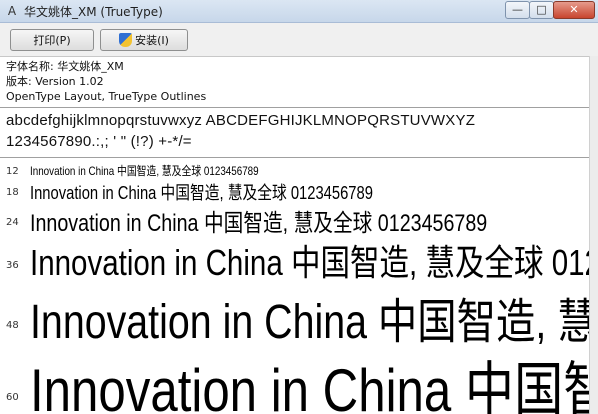 The width and height of the screenshot is (598, 414). I want to click on font-name: 字体名称: 华文姚体_XM, so click(65, 66).